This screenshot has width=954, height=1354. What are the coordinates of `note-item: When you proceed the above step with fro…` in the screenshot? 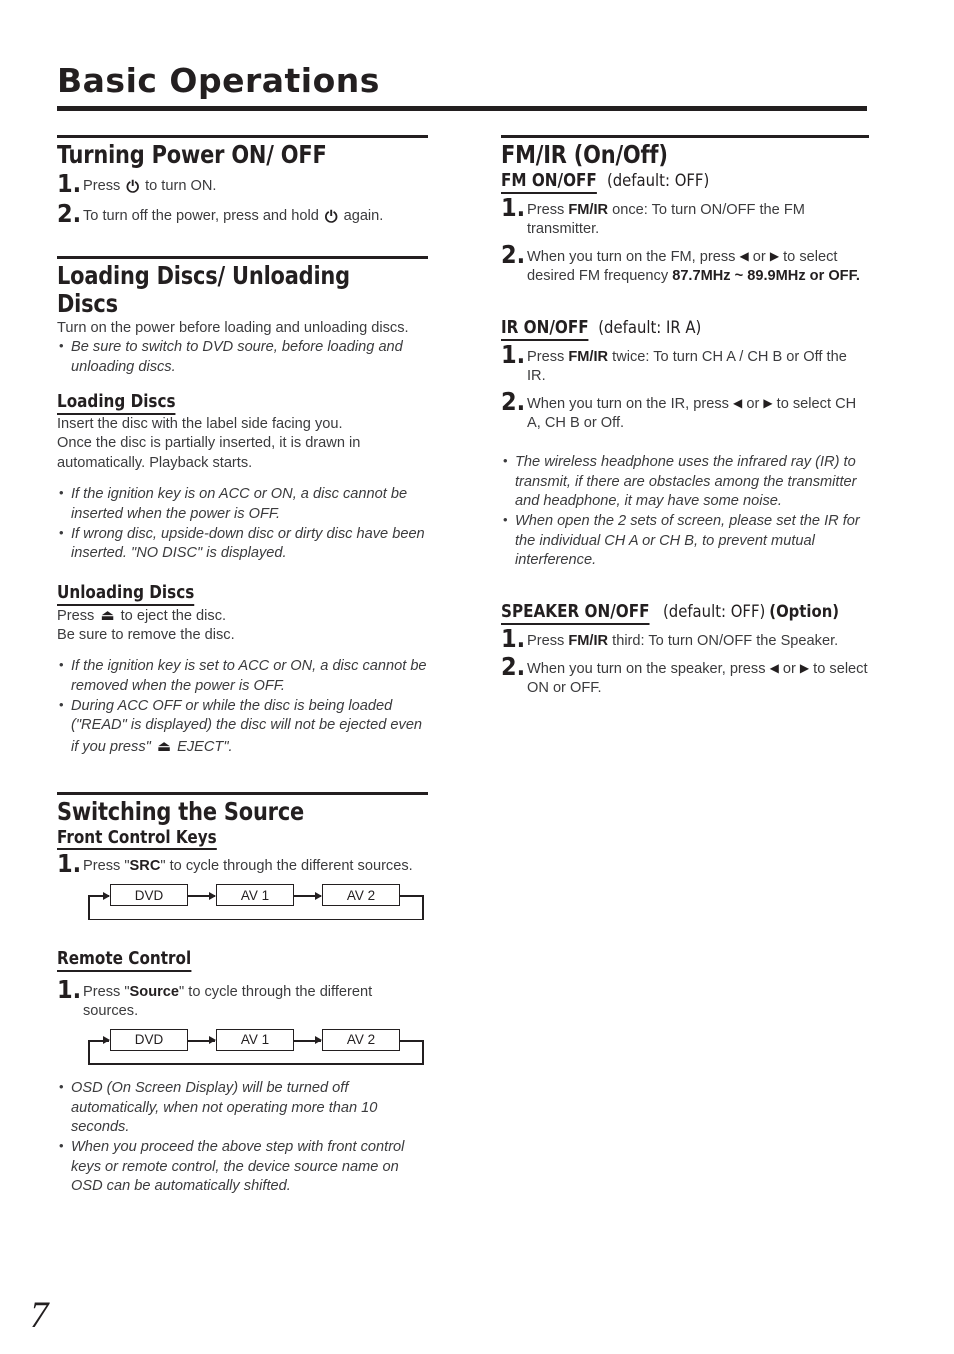 It's located at (243, 1167).